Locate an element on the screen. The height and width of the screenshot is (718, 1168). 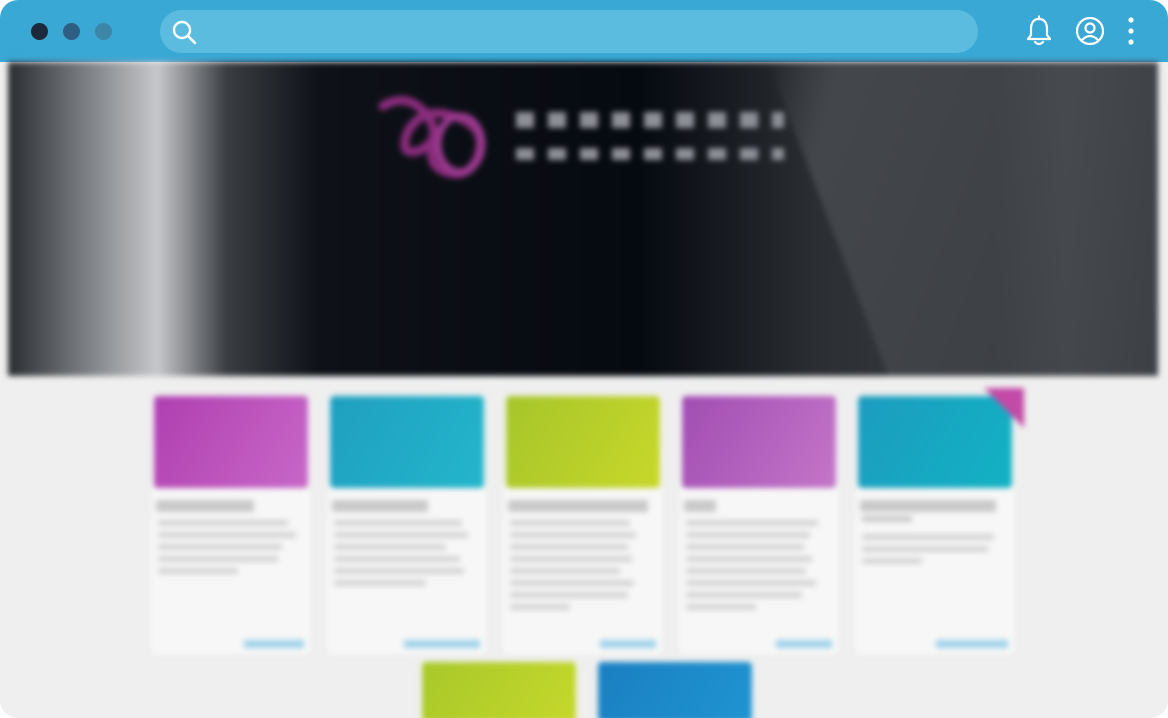
bell-icon is located at coordinates (1039, 31).